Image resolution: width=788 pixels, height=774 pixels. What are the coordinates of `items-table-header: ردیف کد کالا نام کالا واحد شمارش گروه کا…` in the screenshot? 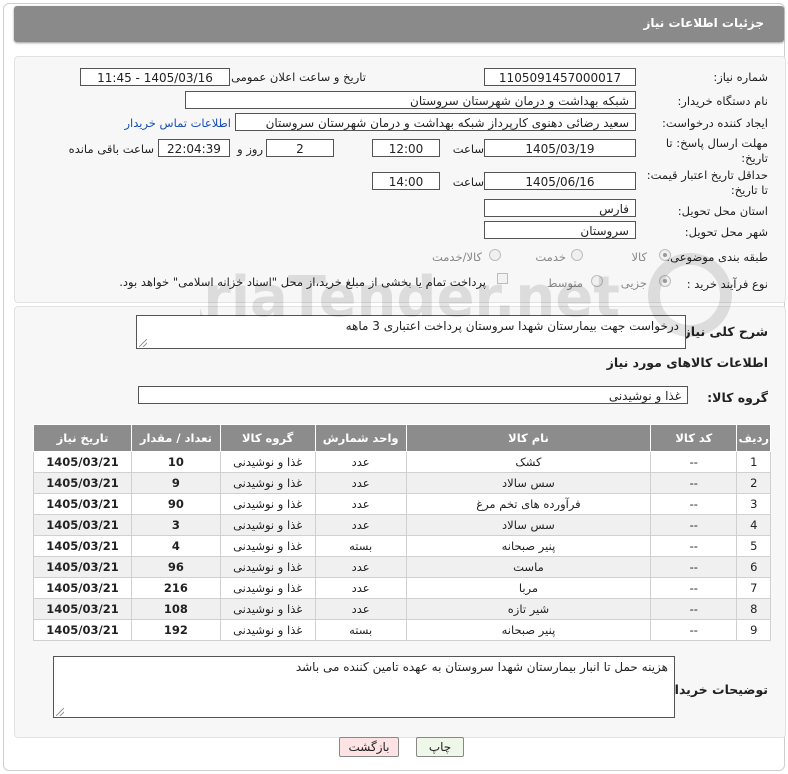 It's located at (402, 438).